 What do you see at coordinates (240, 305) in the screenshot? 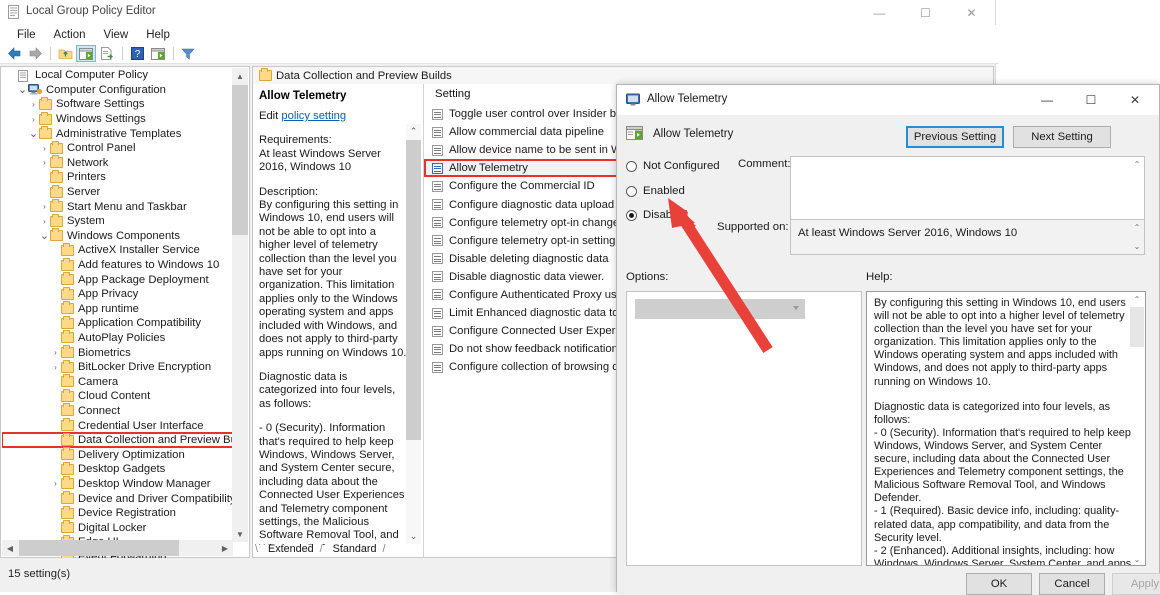
I see `tree-vertical-scrollbar: ▲ ▼` at bounding box center [240, 305].